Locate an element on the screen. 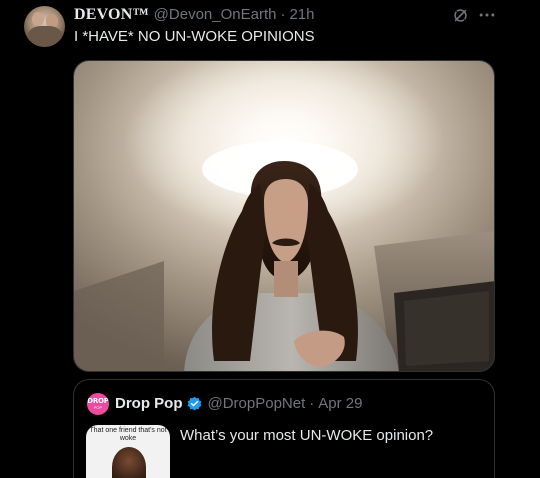 Image resolution: width=540 pixels, height=478 pixels. quote-thumbnail-caption: That one friend that's not woke is located at coordinates (128, 434).